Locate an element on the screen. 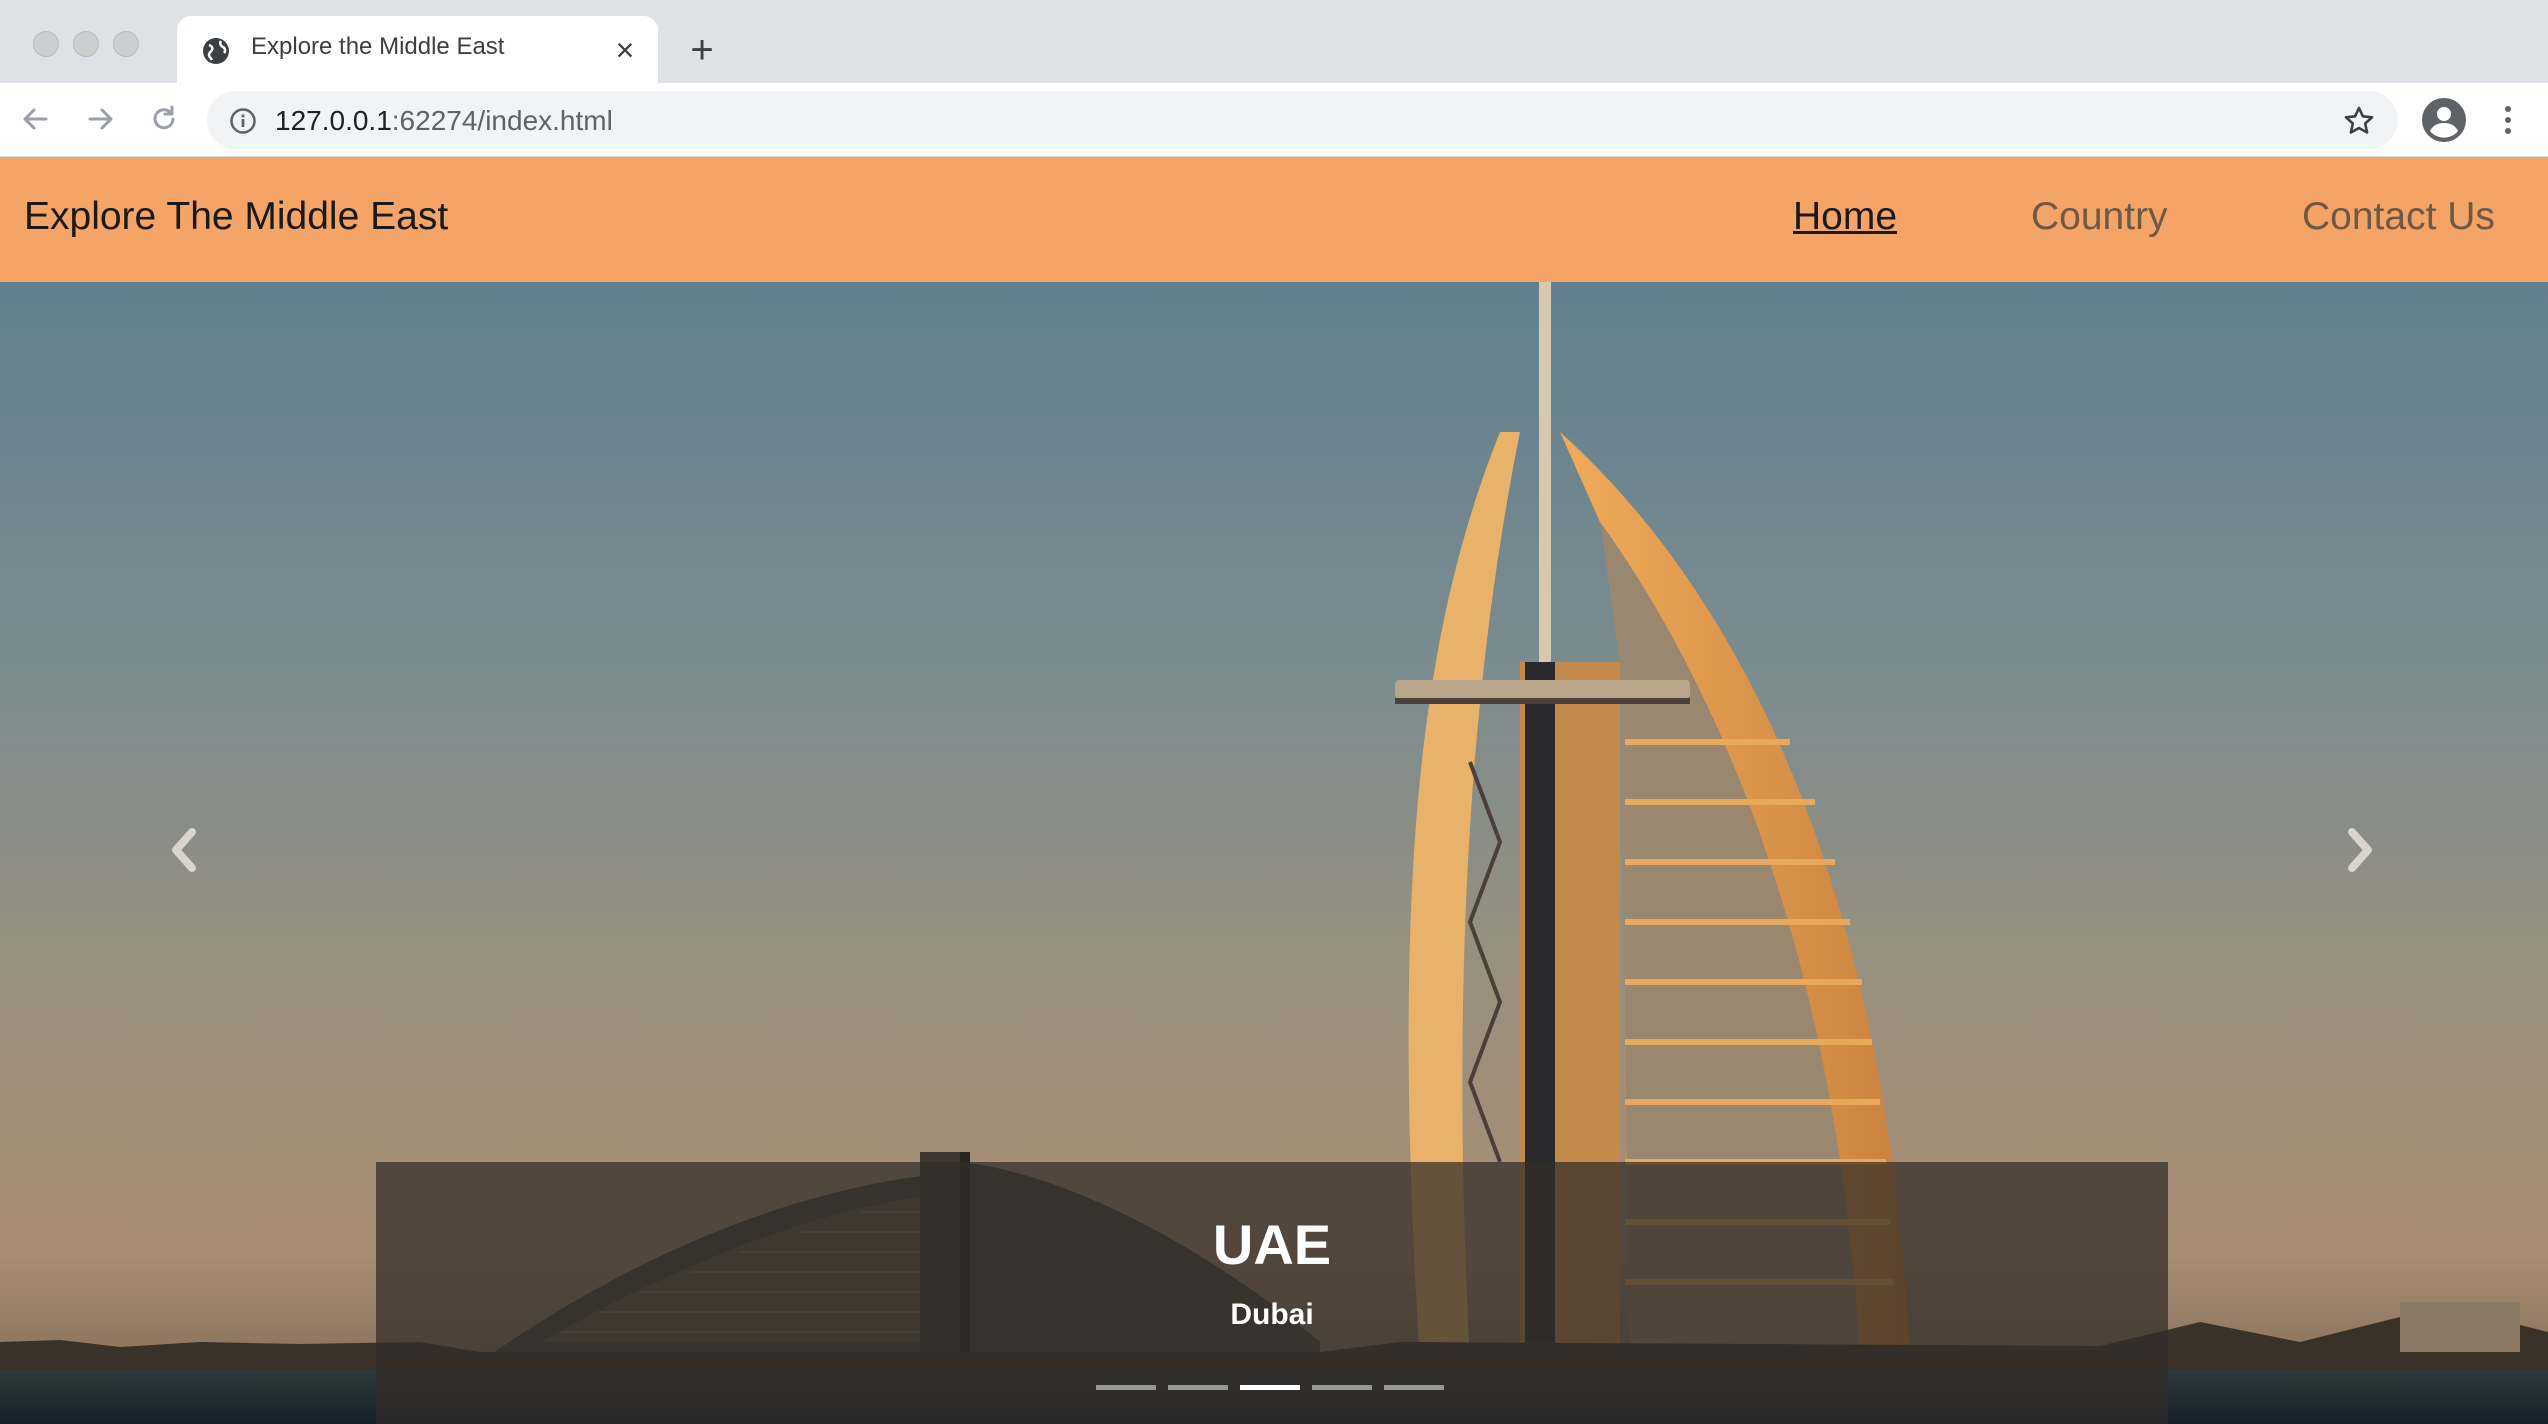 The width and height of the screenshot is (2548, 1424). address-bar: 127.0.0.1:62274/index.html is located at coordinates (1302, 120).